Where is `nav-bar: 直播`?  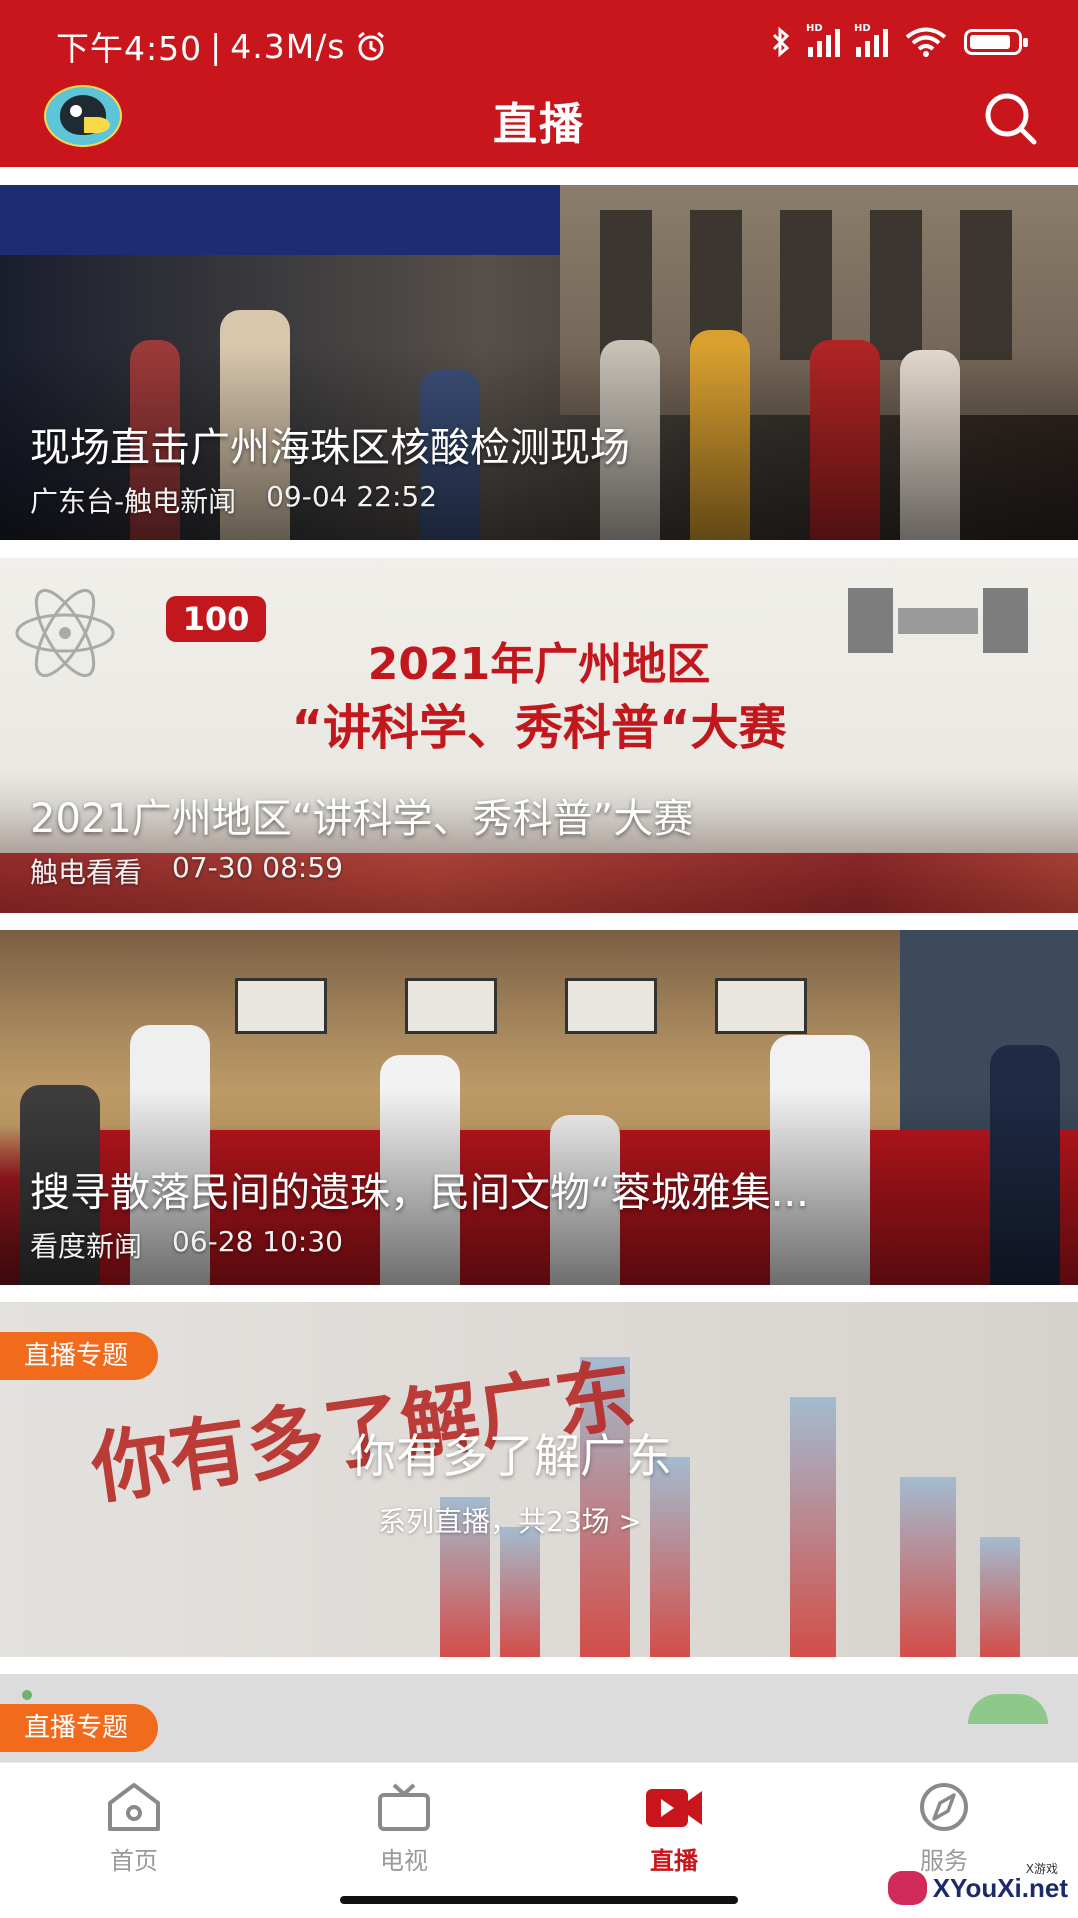 nav-bar: 直播 is located at coordinates (539, 124).